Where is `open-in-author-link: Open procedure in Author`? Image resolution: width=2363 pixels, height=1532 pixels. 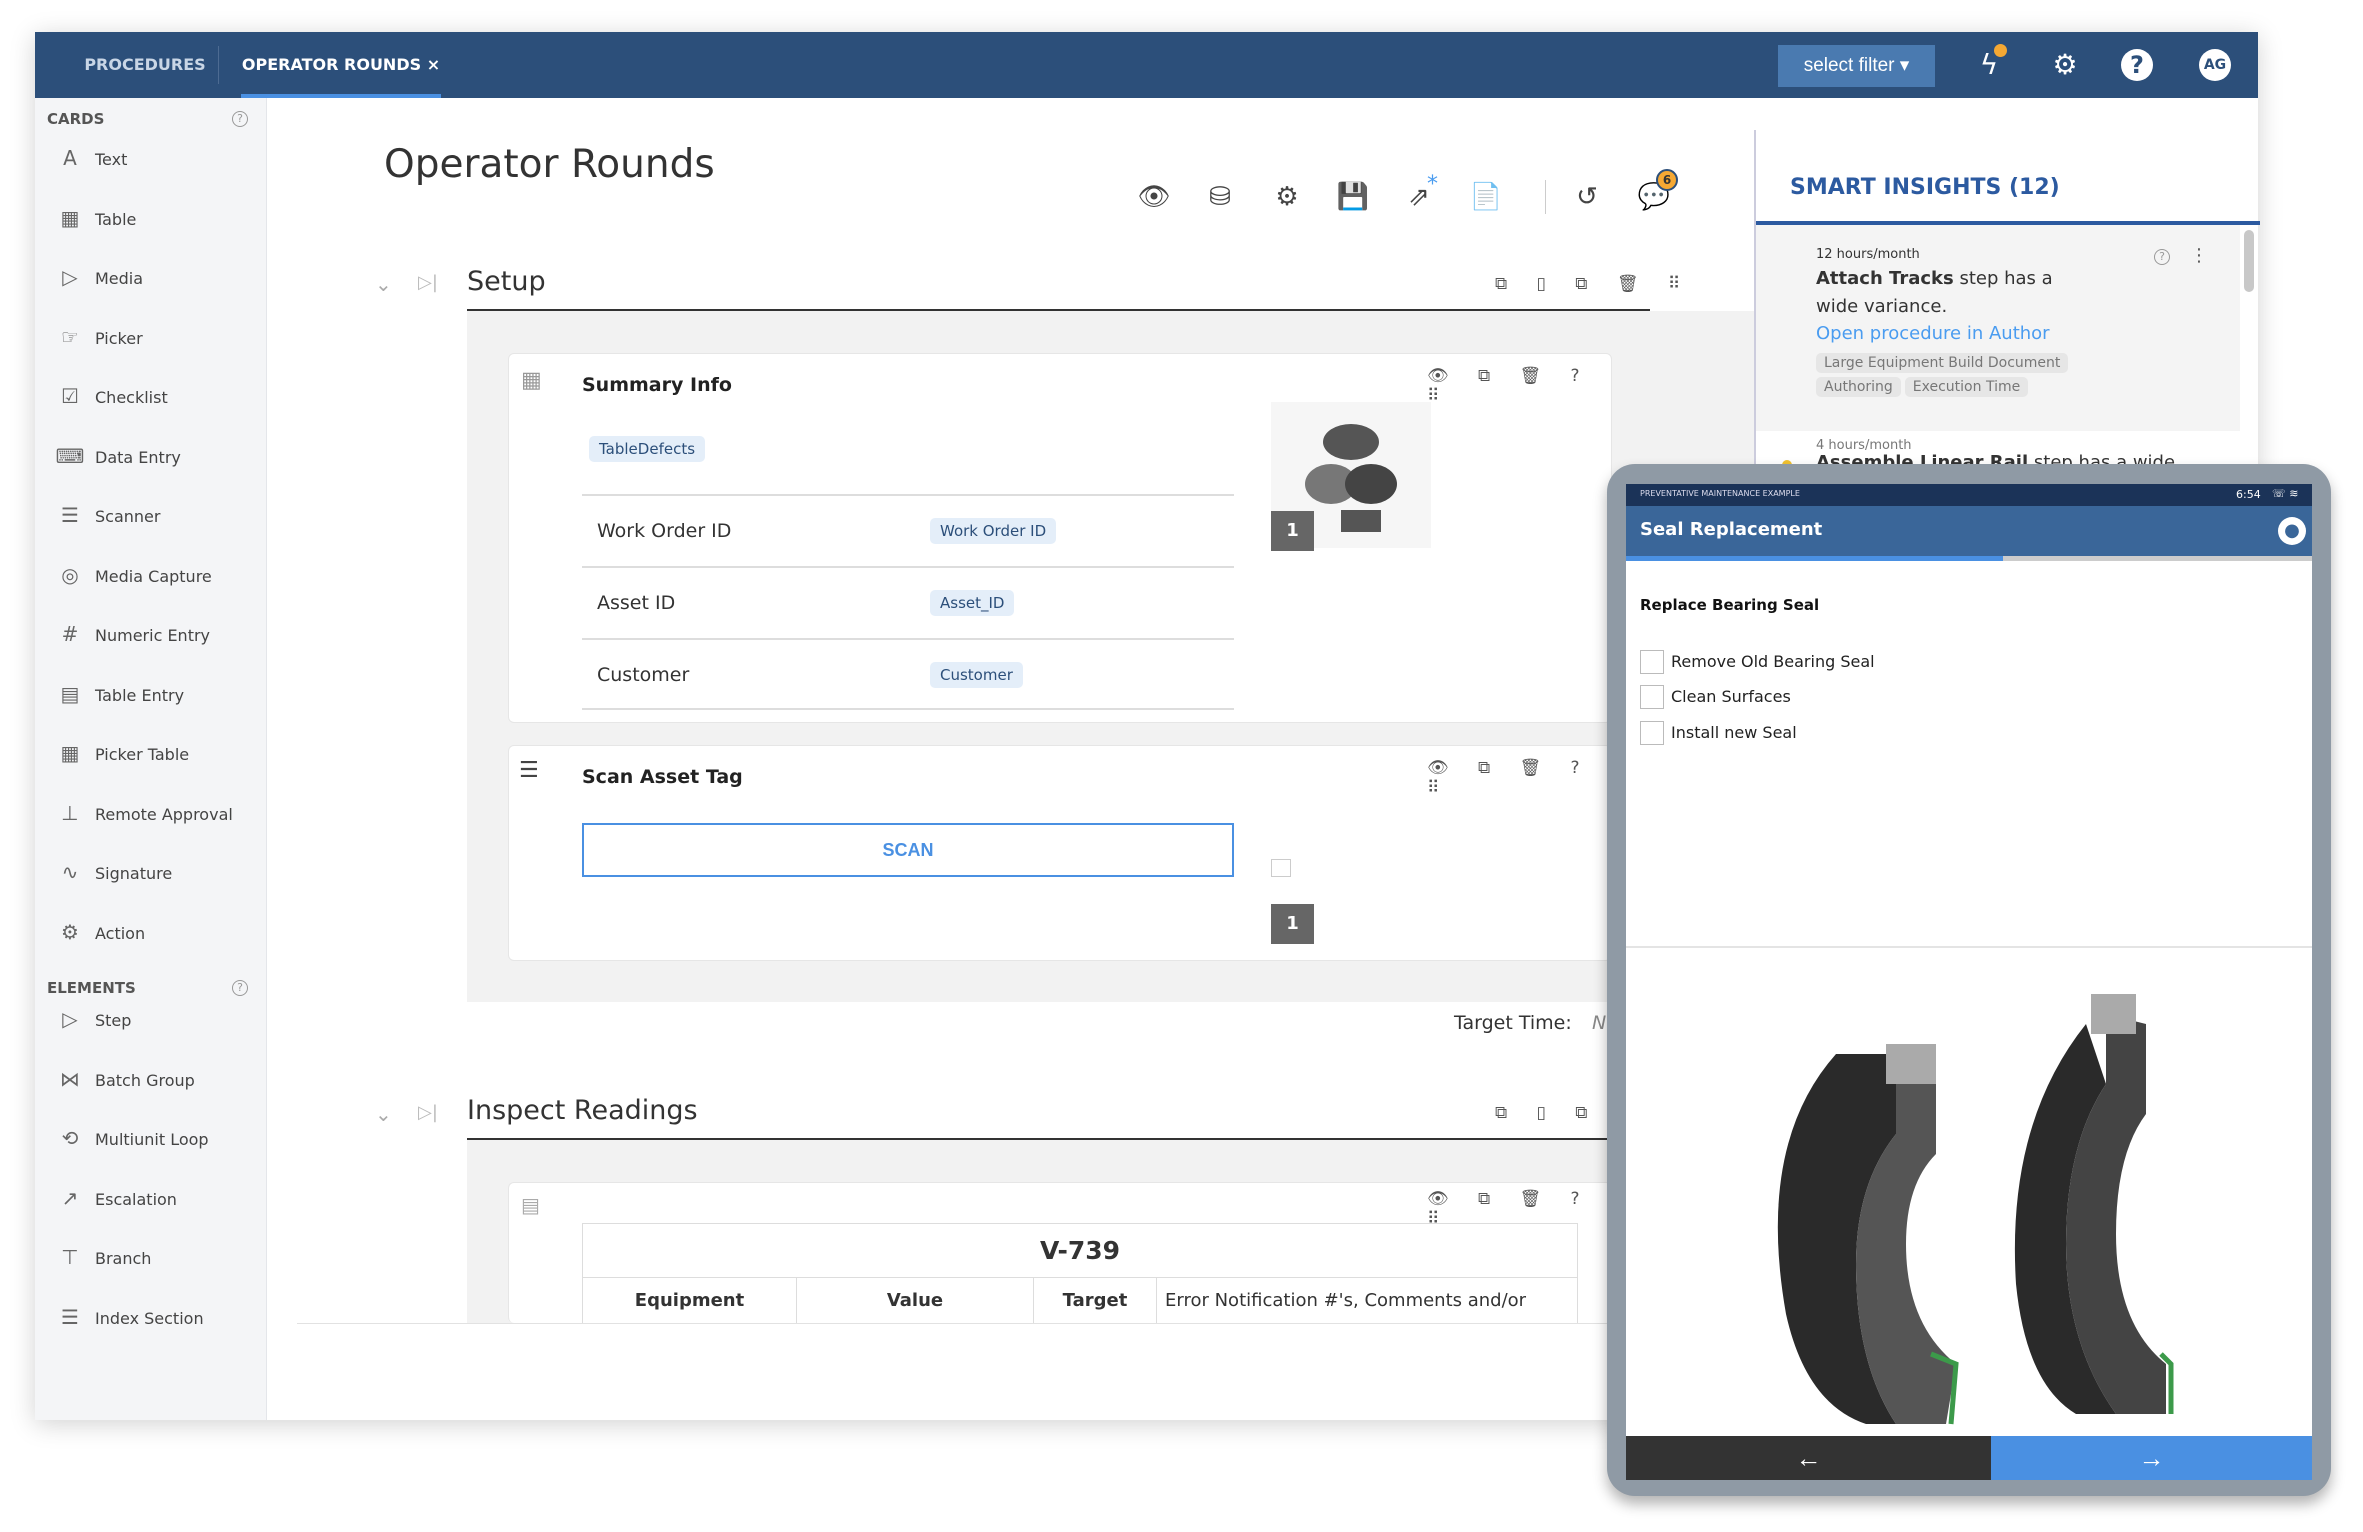 open-in-author-link: Open procedure in Author is located at coordinates (1933, 333).